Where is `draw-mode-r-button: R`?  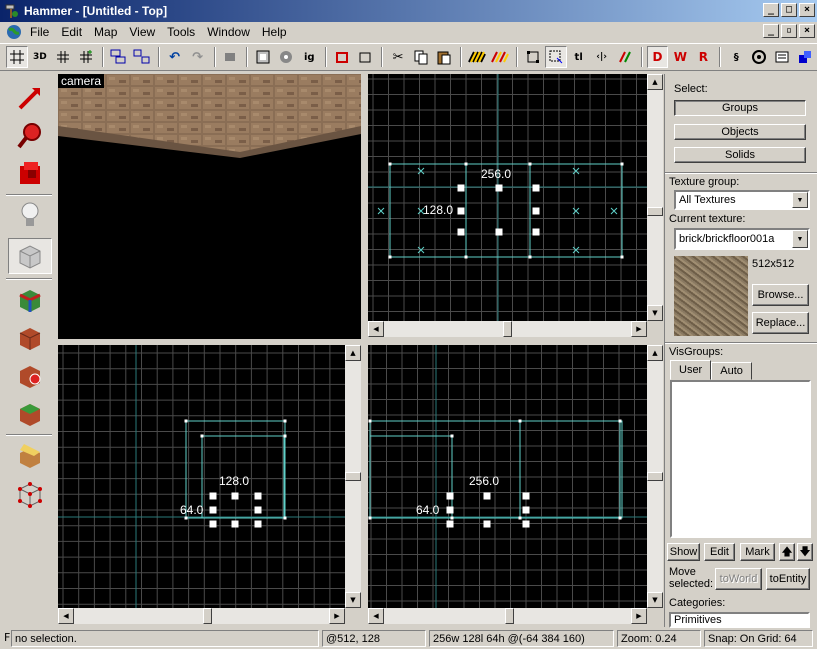
draw-mode-r-button: R is located at coordinates (703, 57).